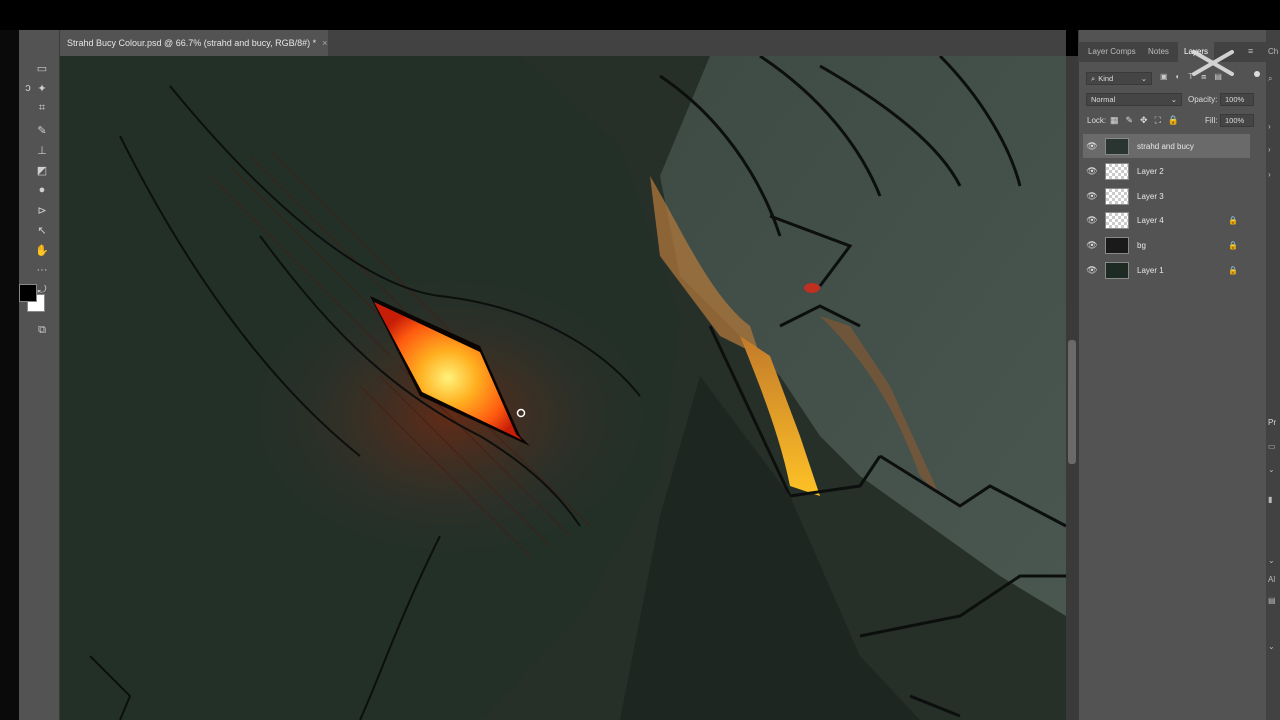 The width and height of the screenshot is (1280, 720). What do you see at coordinates (1134, 99) in the screenshot?
I see `blend-mode-select: Normal ⌄` at bounding box center [1134, 99].